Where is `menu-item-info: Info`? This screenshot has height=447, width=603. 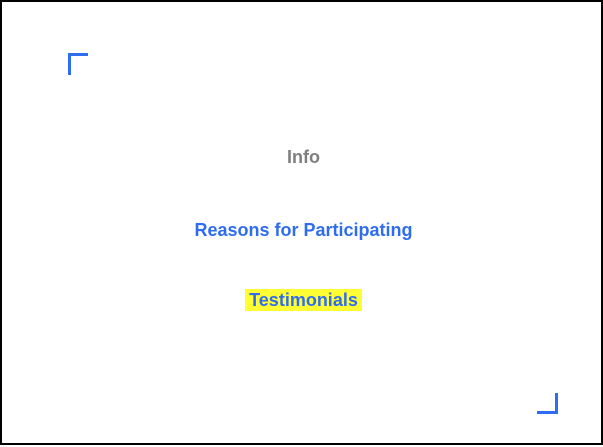
menu-item-info: Info is located at coordinates (303, 157).